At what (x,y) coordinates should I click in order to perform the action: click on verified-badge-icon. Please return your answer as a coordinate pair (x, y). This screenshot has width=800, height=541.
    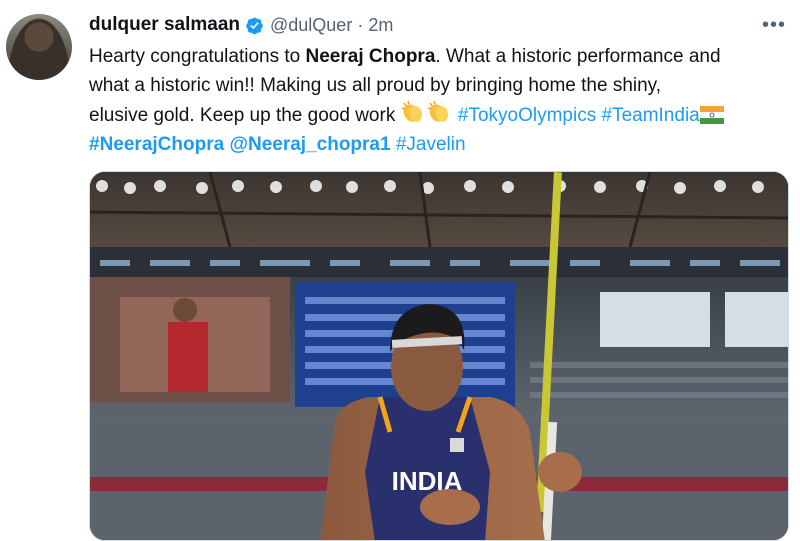
    Looking at the image, I should click on (254, 25).